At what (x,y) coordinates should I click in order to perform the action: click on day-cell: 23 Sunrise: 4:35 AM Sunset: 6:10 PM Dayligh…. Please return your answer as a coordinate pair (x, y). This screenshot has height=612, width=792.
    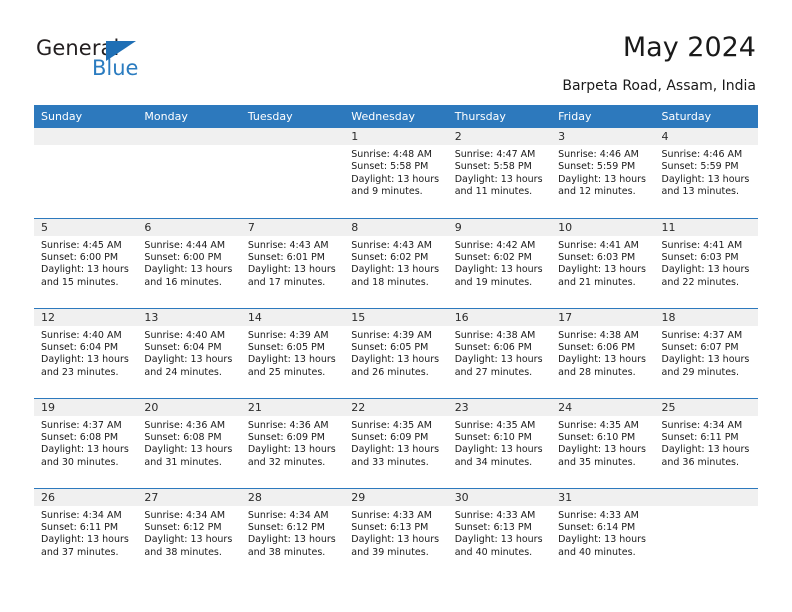
    Looking at the image, I should click on (499, 442).